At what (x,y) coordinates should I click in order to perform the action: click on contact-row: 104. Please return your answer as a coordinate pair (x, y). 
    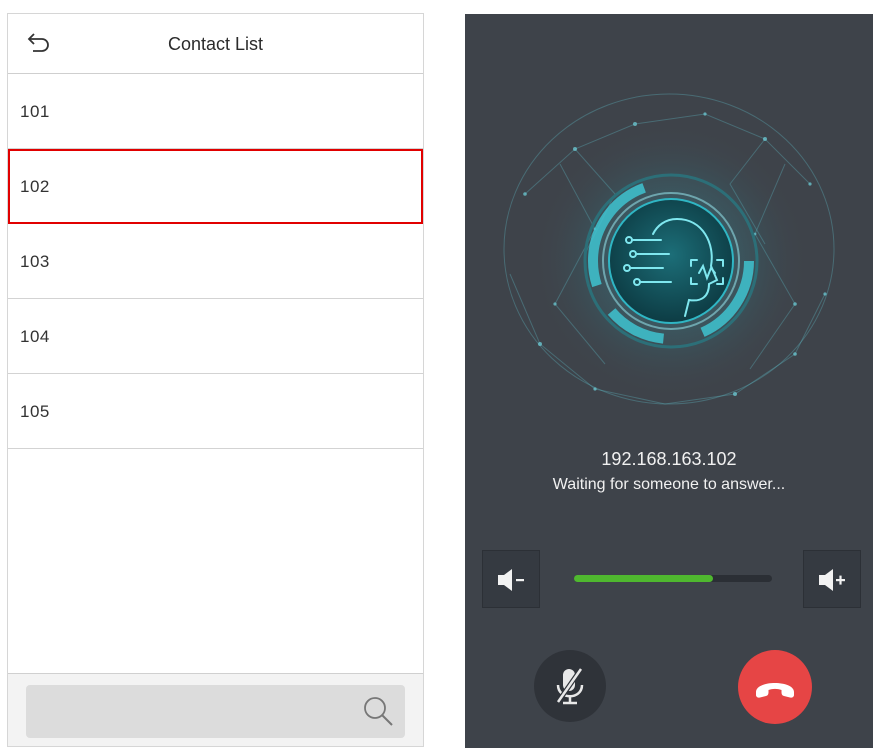
    Looking at the image, I should click on (215, 336).